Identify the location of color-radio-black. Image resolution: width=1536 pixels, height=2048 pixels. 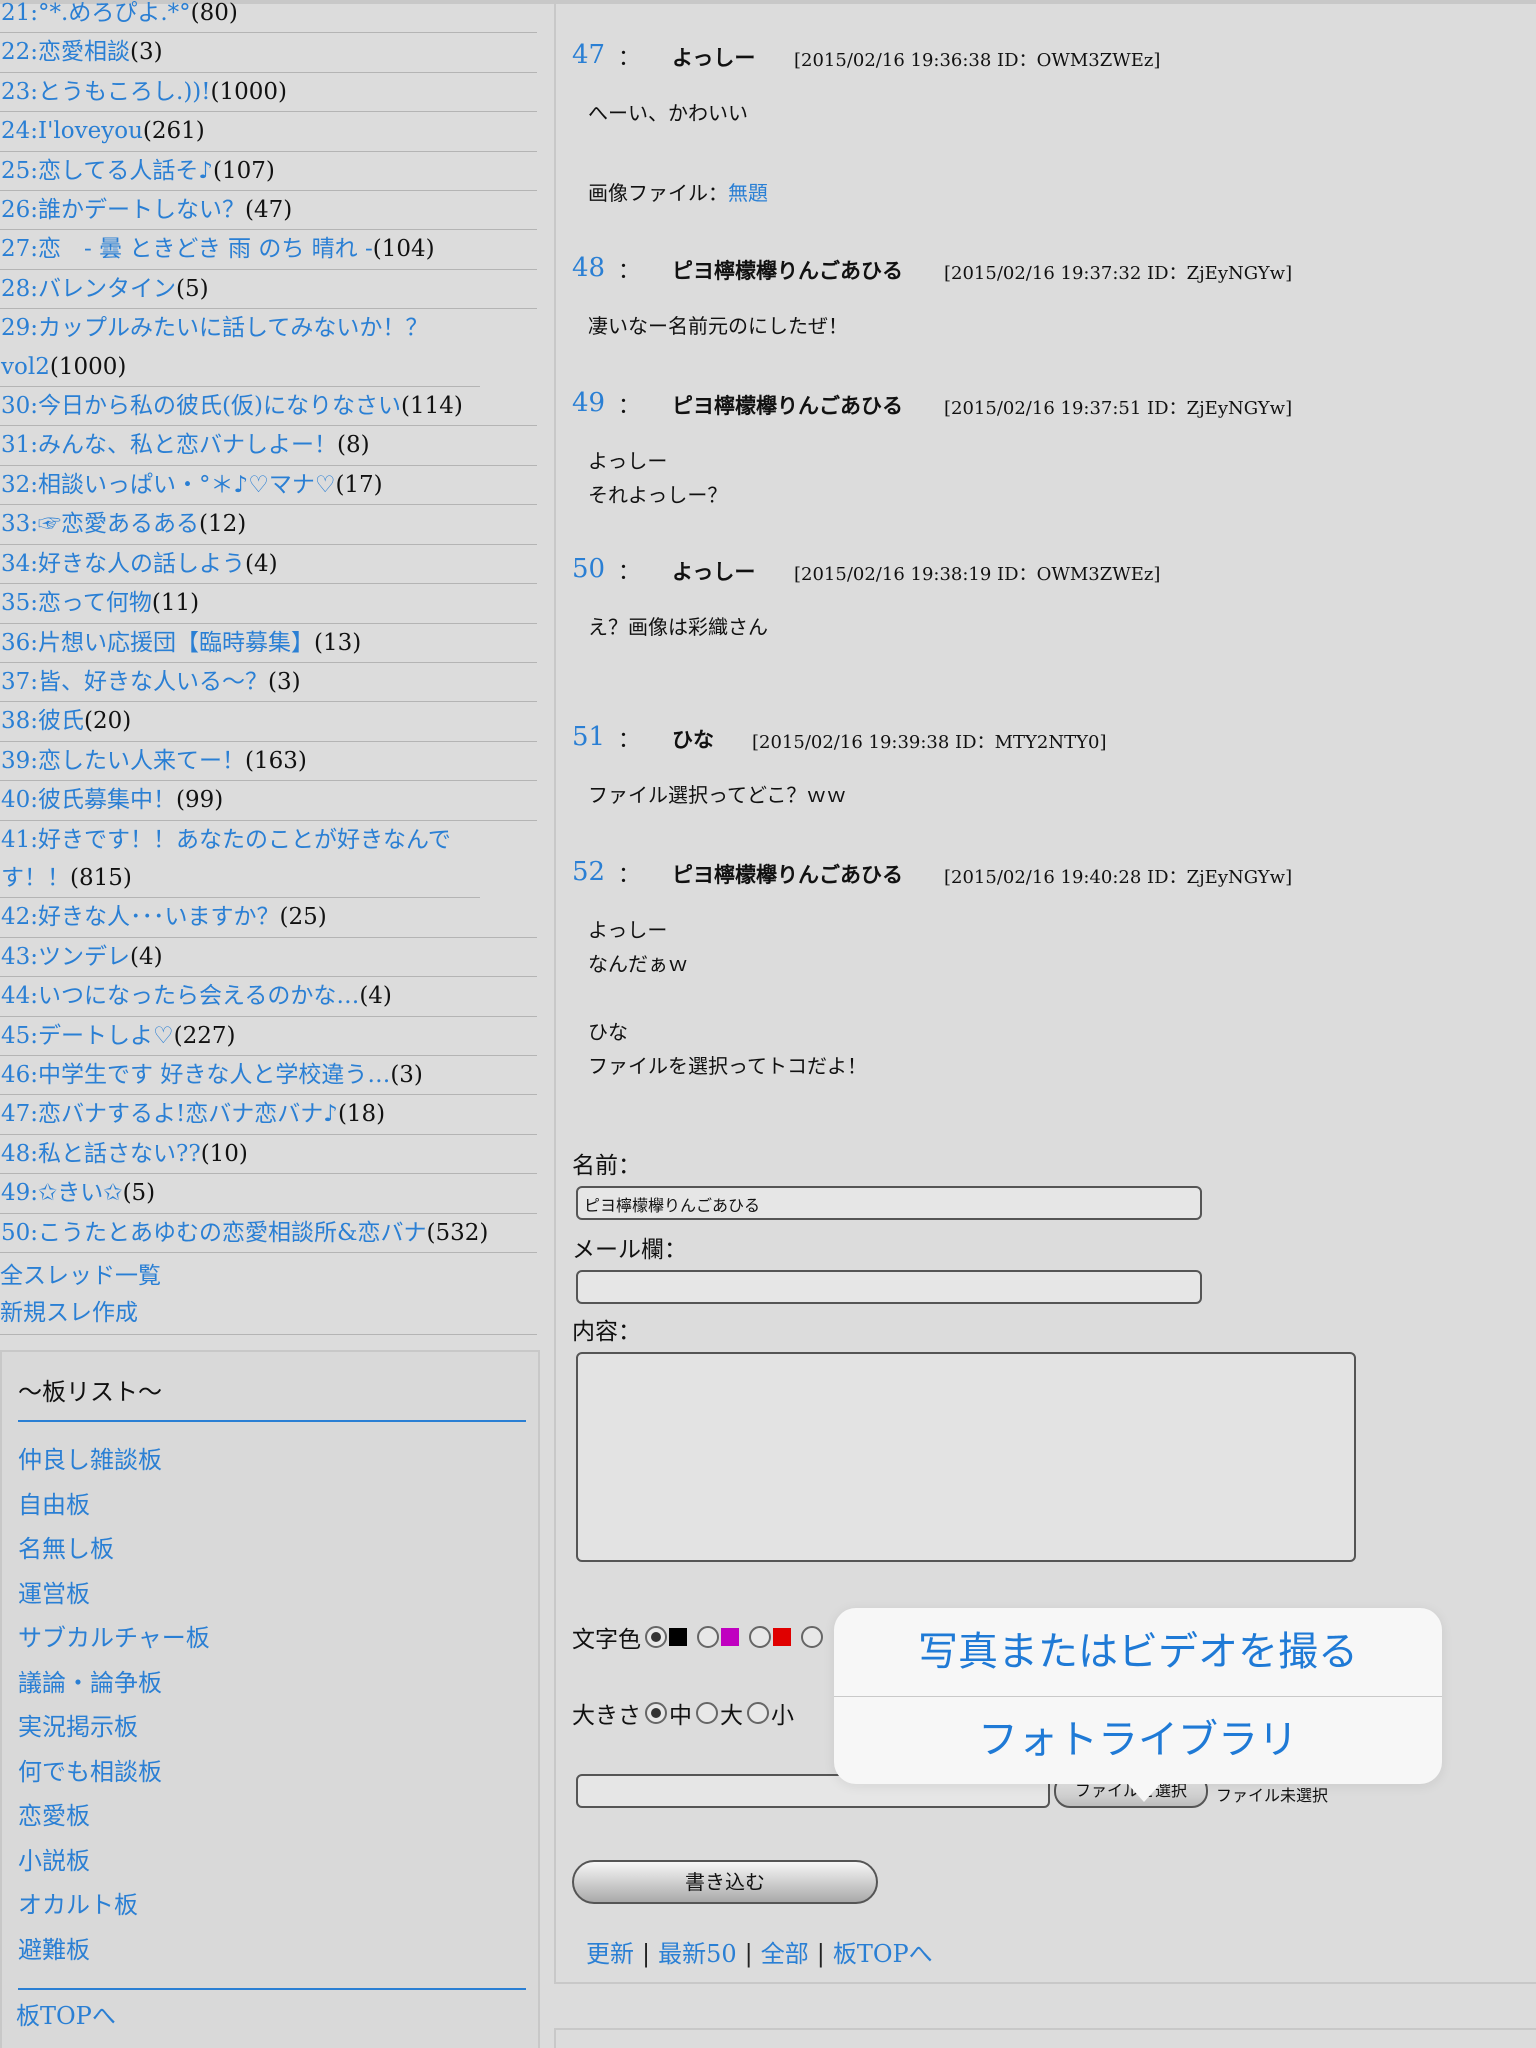
(656, 1637).